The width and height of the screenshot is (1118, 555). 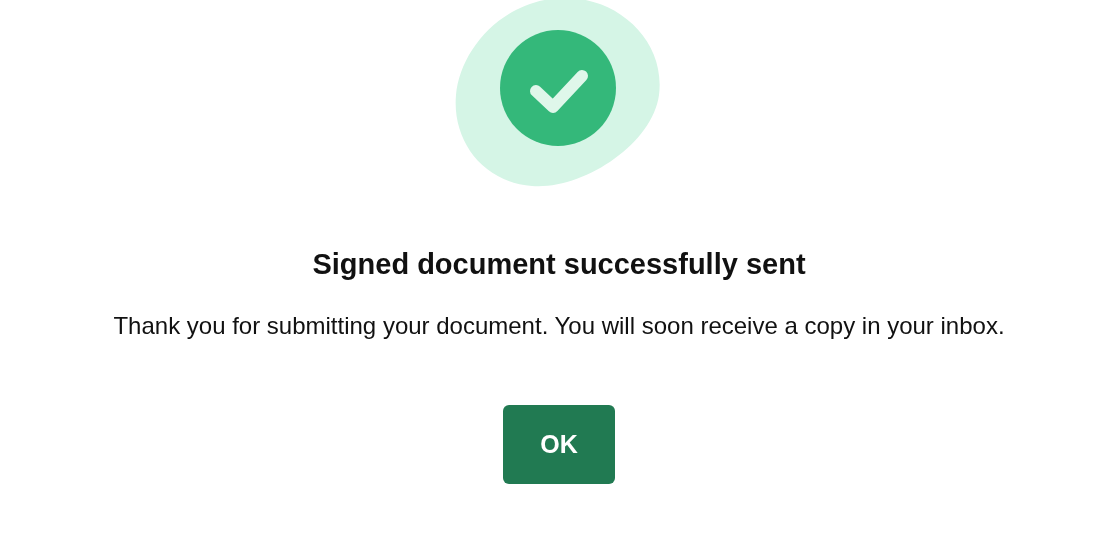 What do you see at coordinates (559, 264) in the screenshot?
I see `dialog-title: Signed document successfully sent` at bounding box center [559, 264].